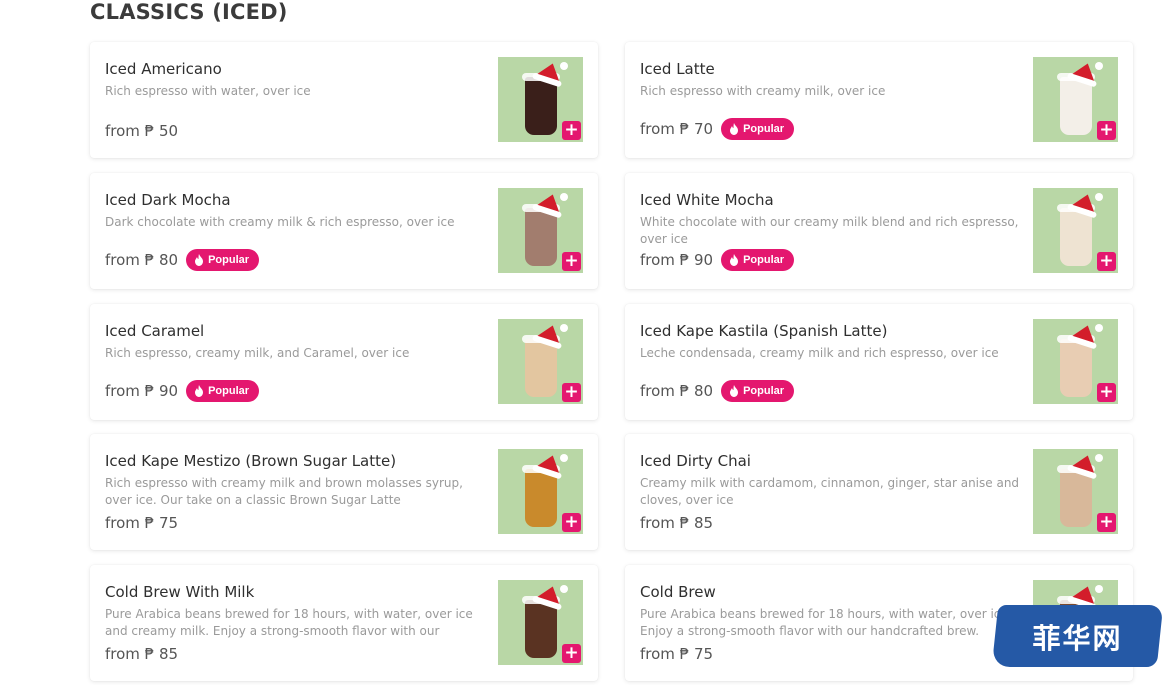 This screenshot has width=1170, height=685. I want to click on product-name: Iced Dirty Chai, so click(695, 461).